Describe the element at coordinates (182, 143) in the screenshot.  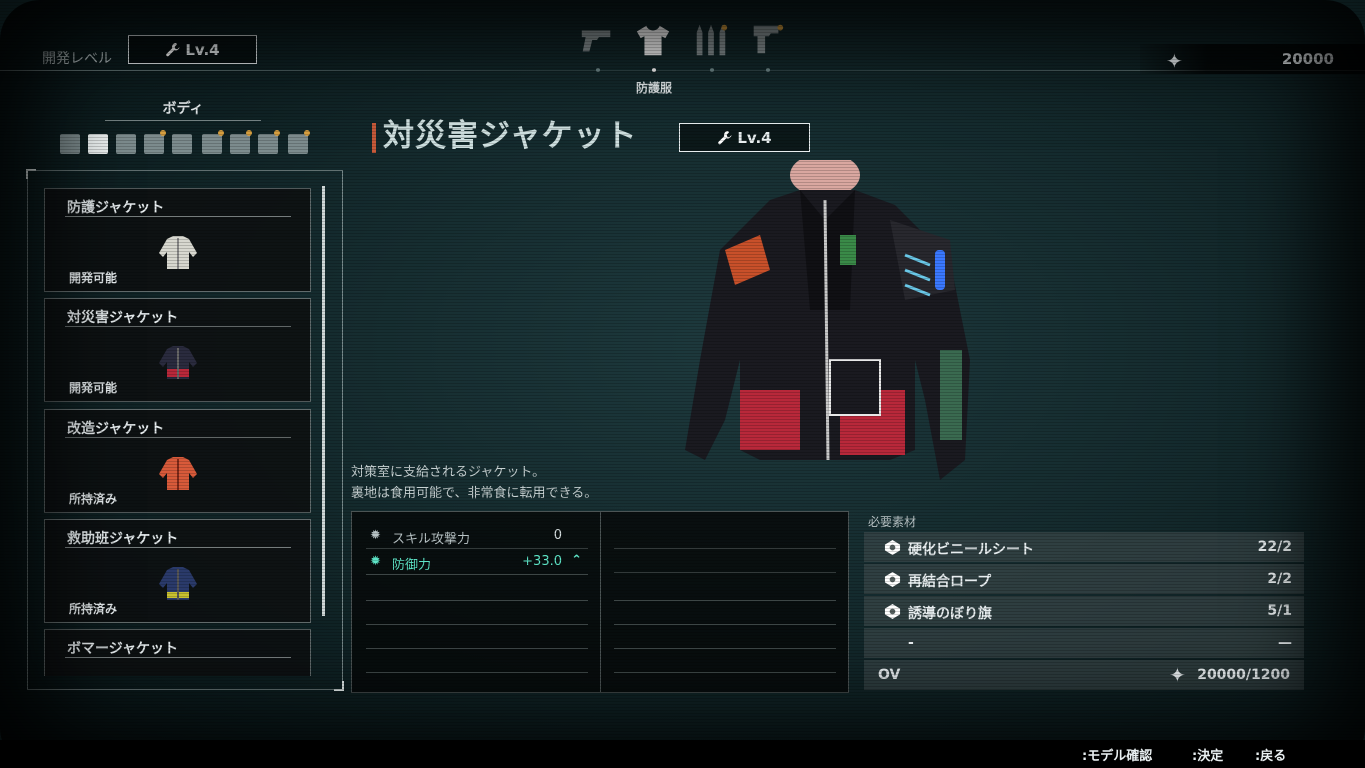
I see `gloves-icon` at that location.